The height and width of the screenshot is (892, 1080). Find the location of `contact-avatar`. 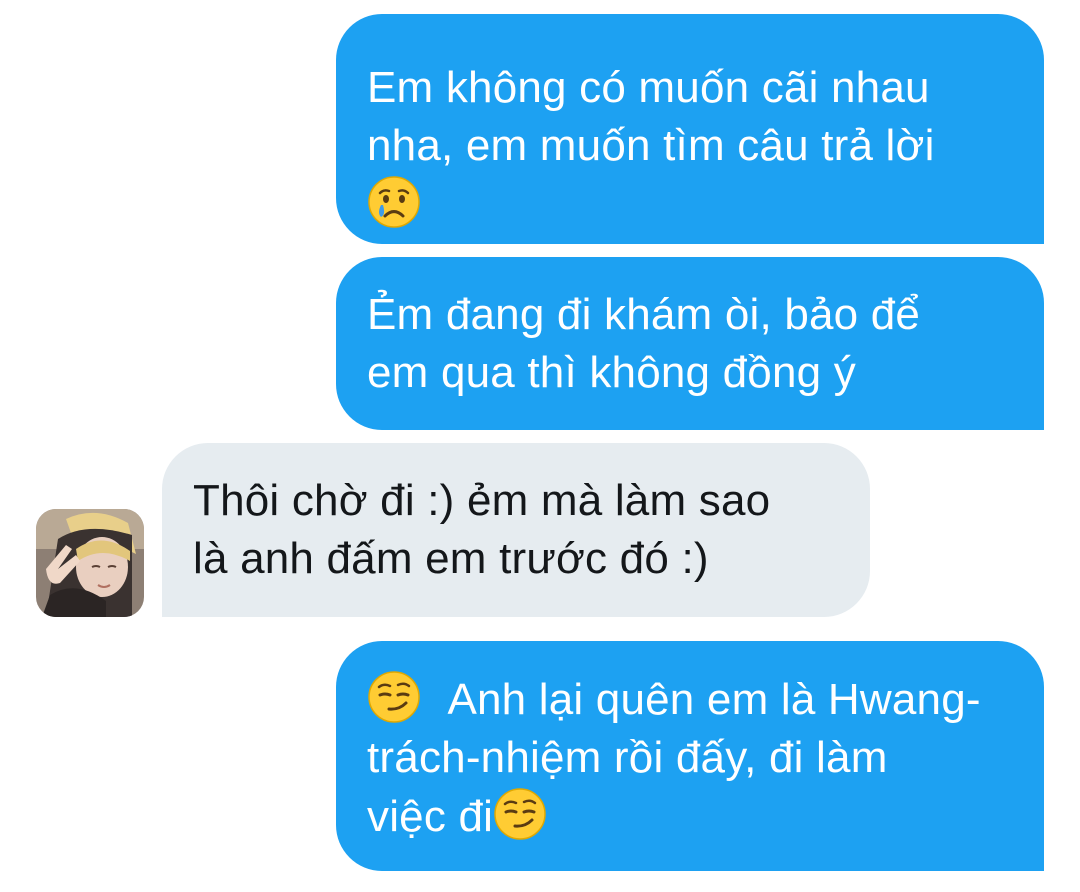

contact-avatar is located at coordinates (90, 563).